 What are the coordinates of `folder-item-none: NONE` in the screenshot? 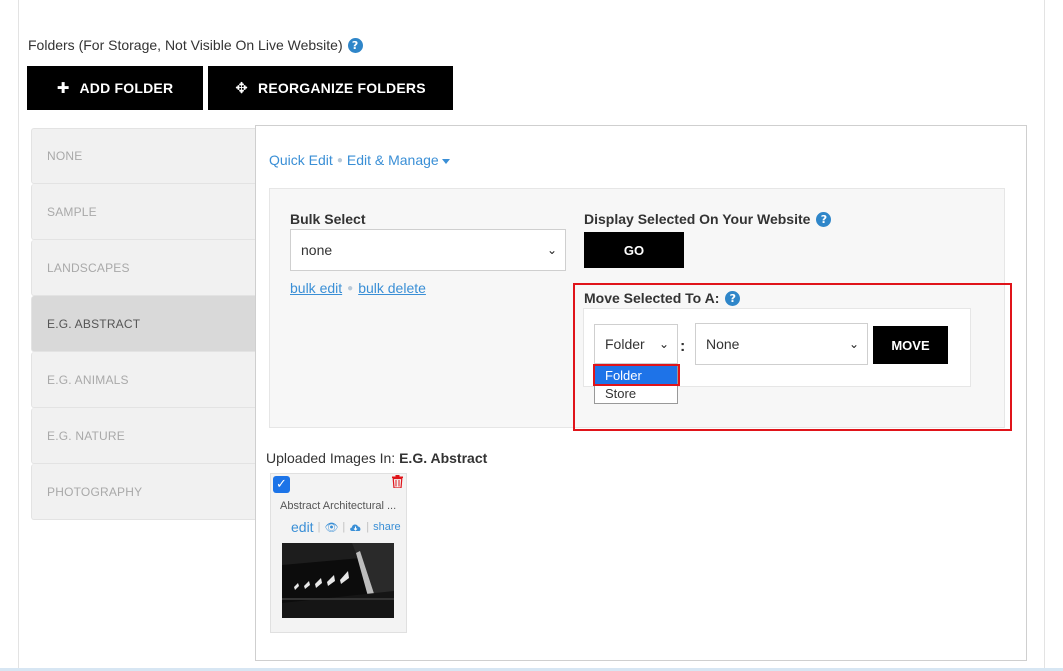 It's located at (143, 156).